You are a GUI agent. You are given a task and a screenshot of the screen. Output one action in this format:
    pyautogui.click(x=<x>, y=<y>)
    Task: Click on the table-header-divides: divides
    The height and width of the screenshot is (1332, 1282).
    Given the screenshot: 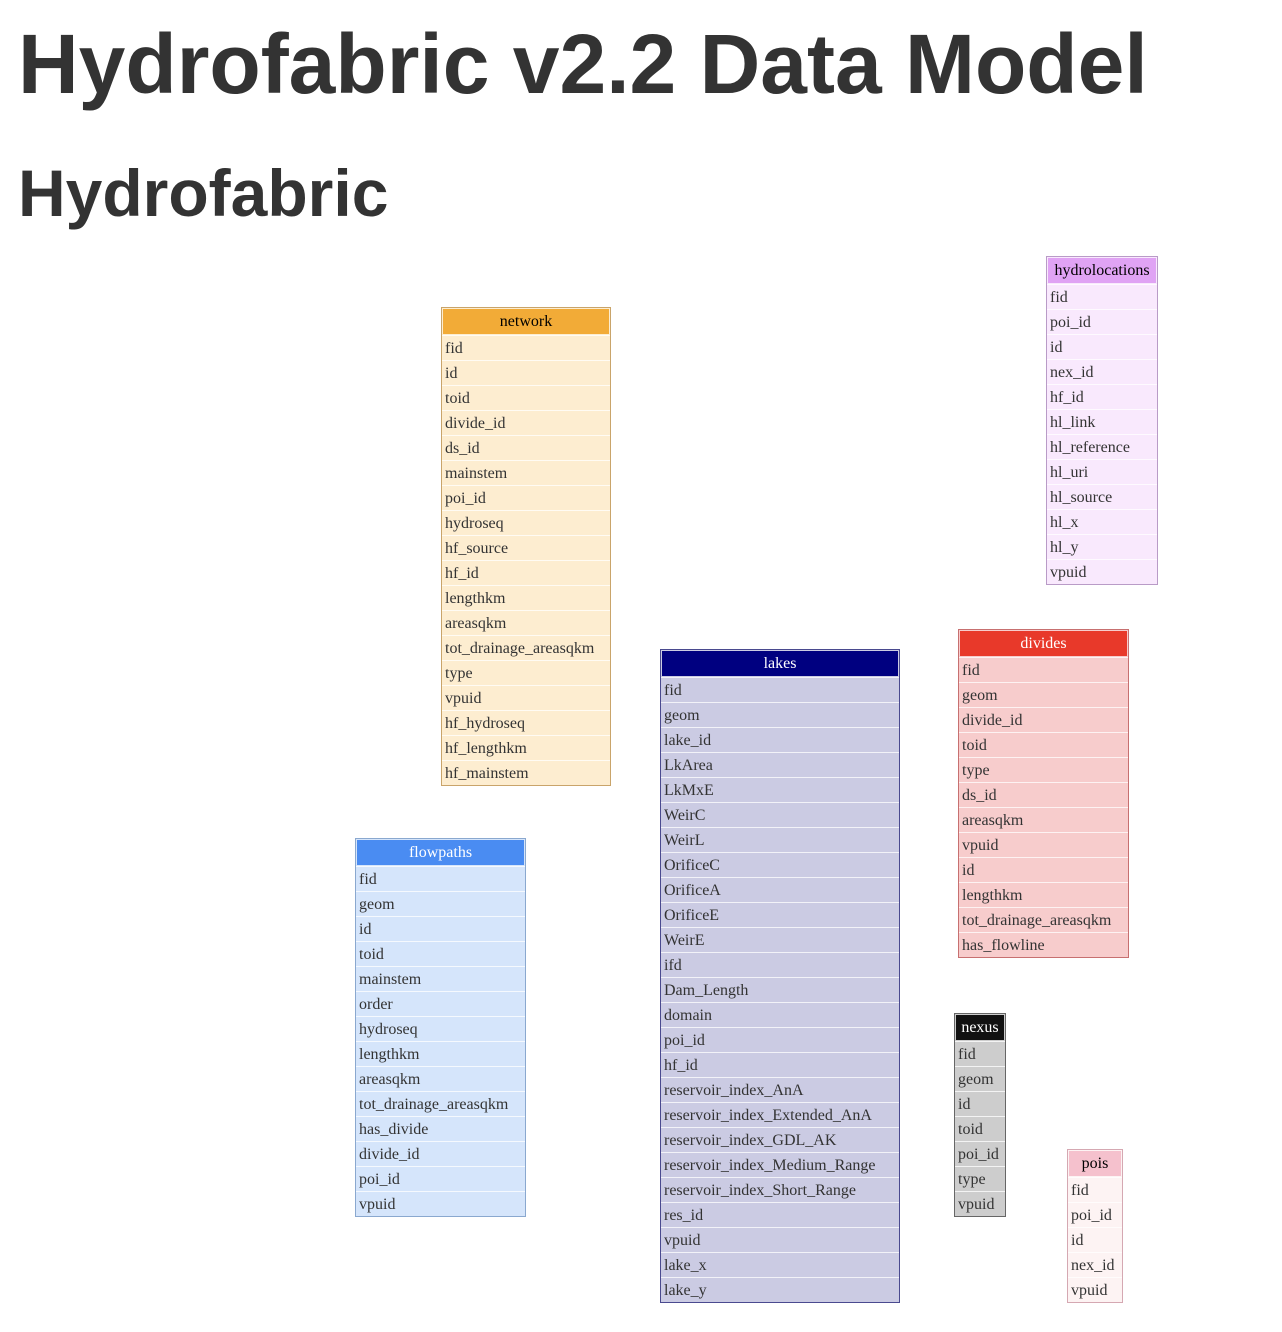 What is the action you would take?
    pyautogui.click(x=1043, y=643)
    